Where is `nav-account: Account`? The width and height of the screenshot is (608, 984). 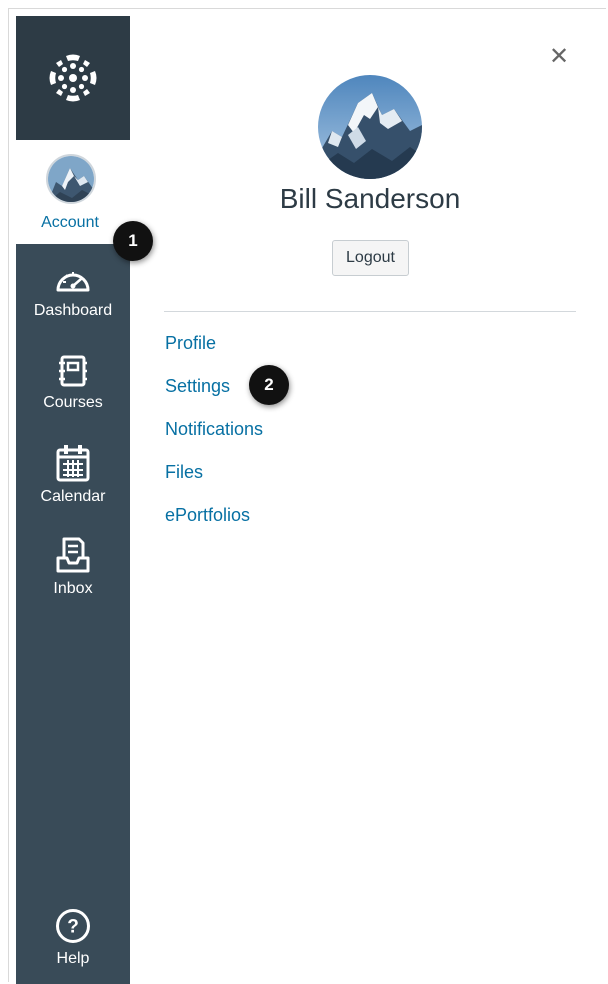
nav-account: Account is located at coordinates (73, 192).